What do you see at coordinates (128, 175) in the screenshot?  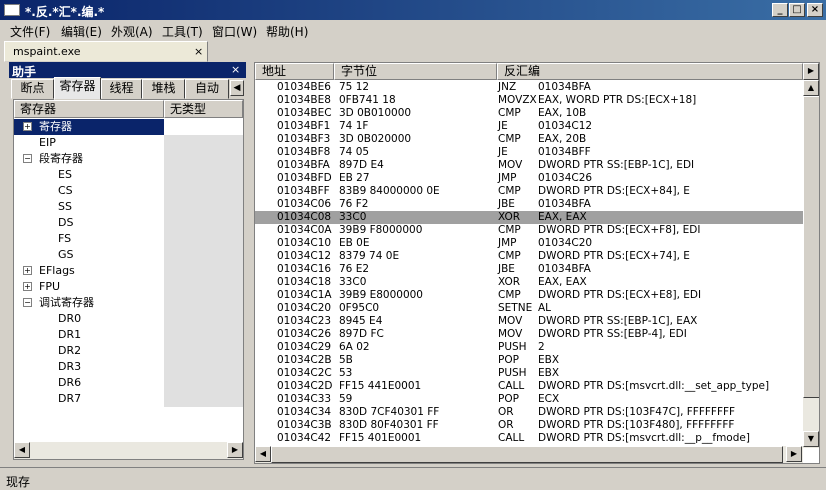 I see `register-tree-row: ES` at bounding box center [128, 175].